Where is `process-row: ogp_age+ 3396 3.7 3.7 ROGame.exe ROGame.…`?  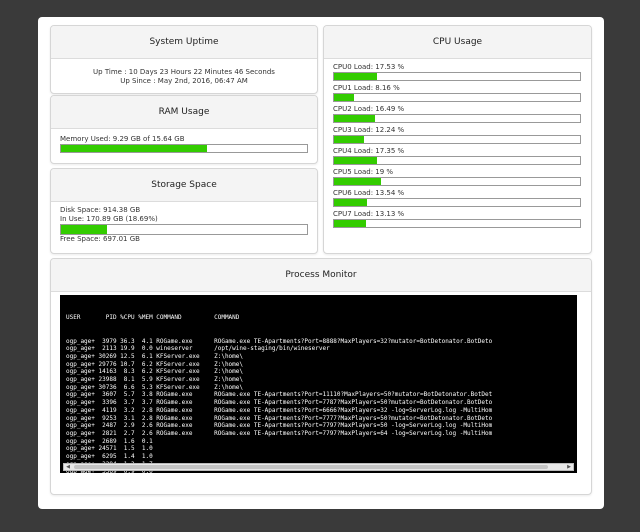
process-row: ogp_age+ 3396 3.7 3.7 ROGame.exe ROGame.… is located at coordinates (279, 403).